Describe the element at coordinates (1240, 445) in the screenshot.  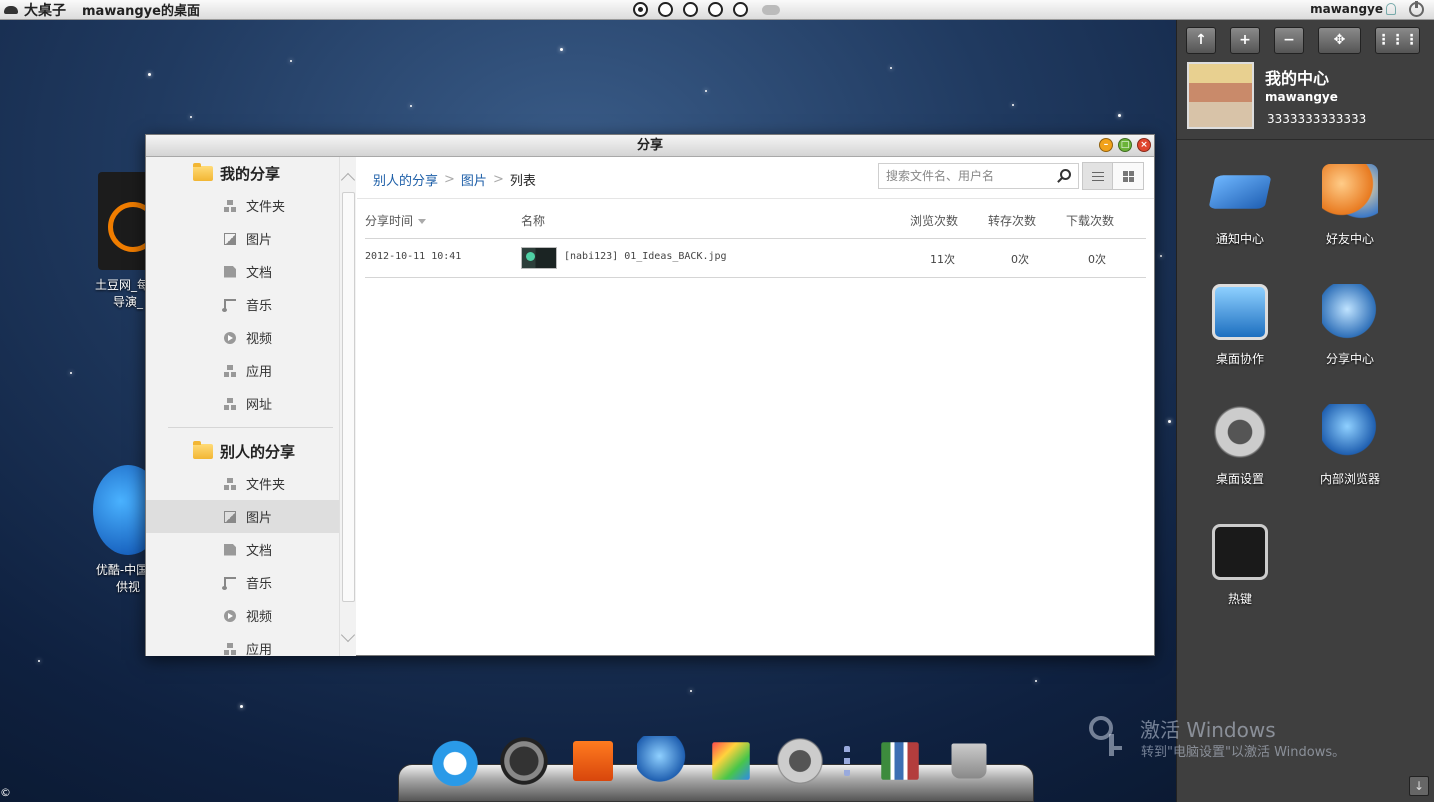
I see `app-desktop-settings: 桌面设置` at that location.